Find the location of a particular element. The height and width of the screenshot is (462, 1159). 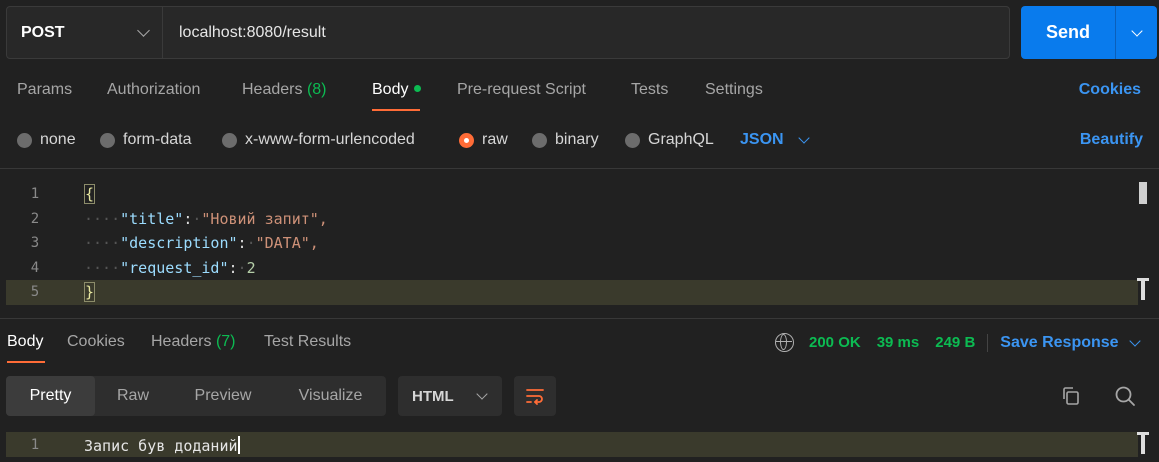

radio-raw-label: raw is located at coordinates (495, 139).